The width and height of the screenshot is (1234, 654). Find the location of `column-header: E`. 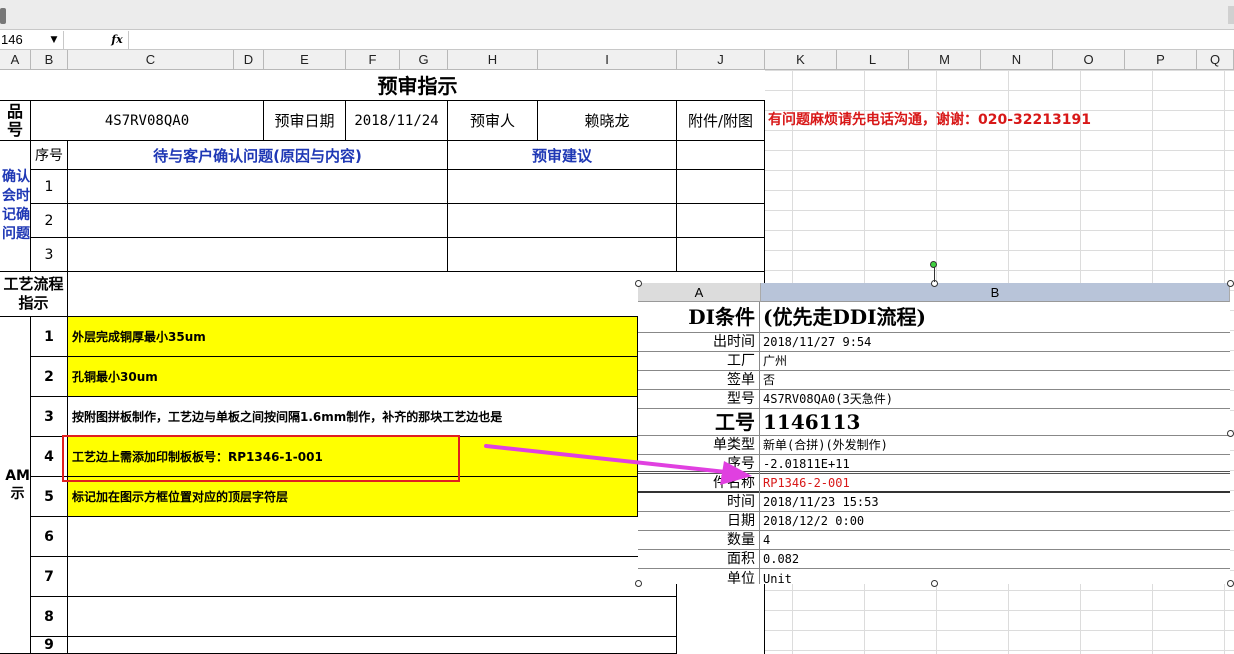

column-header: E is located at coordinates (305, 60).